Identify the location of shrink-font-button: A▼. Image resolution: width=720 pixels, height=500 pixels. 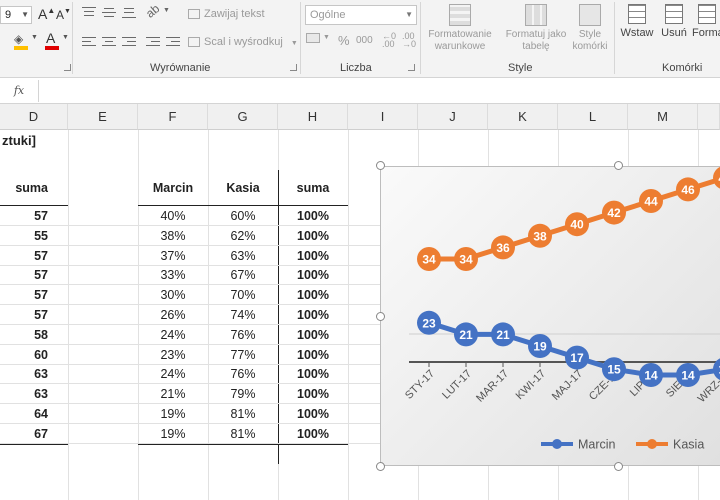
(63, 15).